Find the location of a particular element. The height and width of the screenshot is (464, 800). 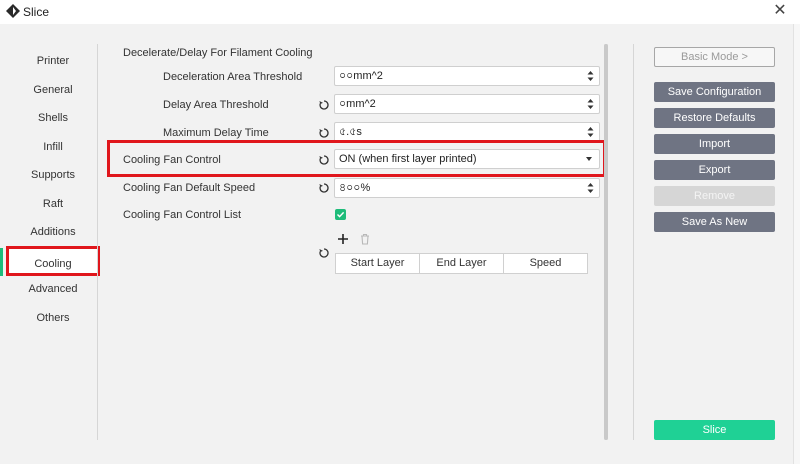

nav-item-shells: Shells is located at coordinates (53, 118).